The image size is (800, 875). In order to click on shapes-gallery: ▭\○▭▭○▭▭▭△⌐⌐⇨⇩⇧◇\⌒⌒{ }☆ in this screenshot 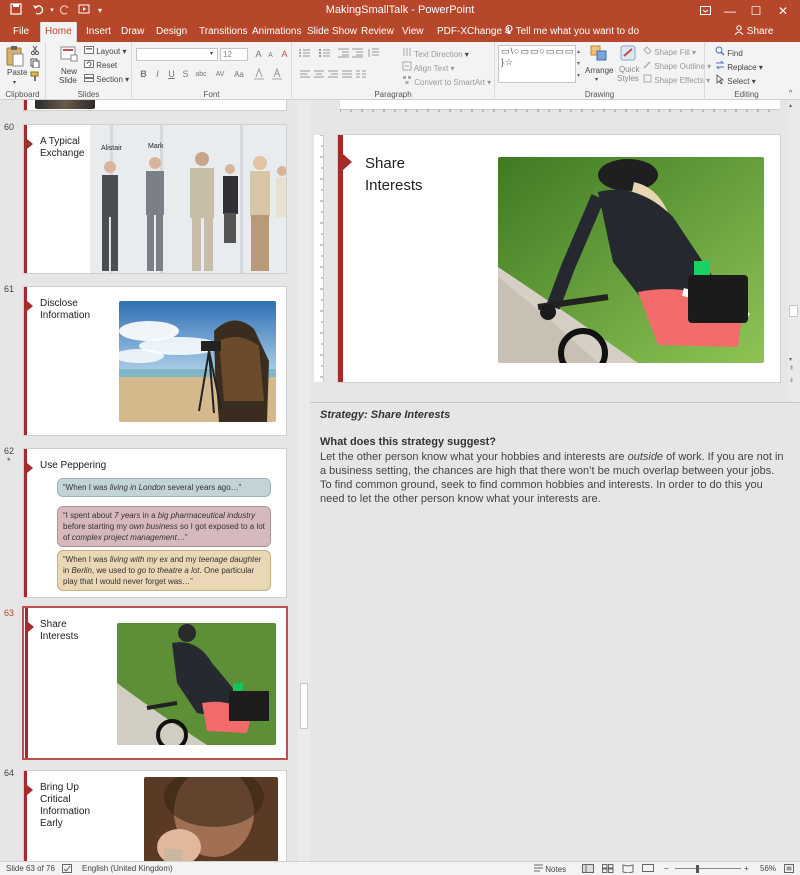, I will do `click(537, 64)`.